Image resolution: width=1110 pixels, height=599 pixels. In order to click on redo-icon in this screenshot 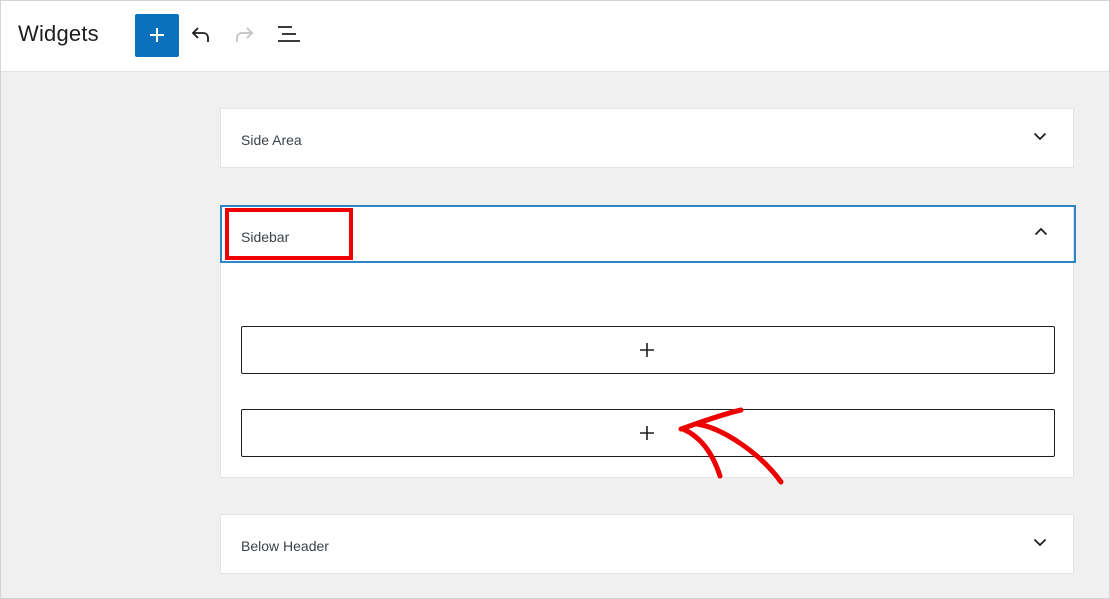, I will do `click(245, 34)`.